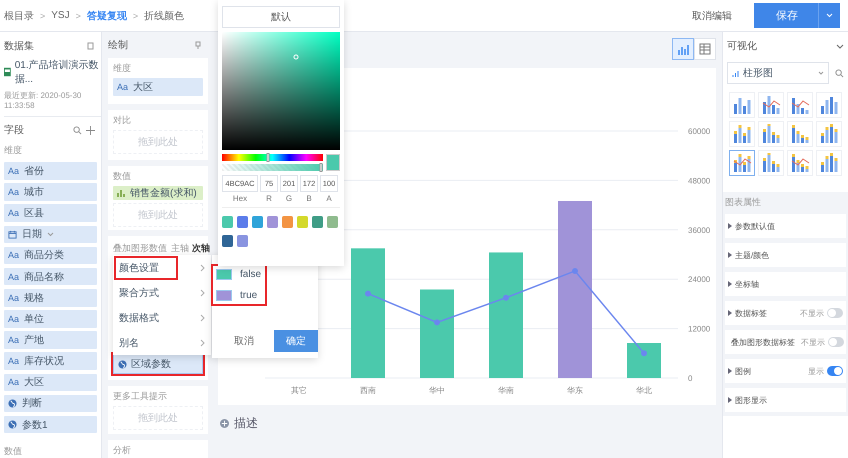 The height and width of the screenshot is (458, 848). Describe the element at coordinates (140, 396) in the screenshot. I see `zone-label: 更多工具提示` at that location.